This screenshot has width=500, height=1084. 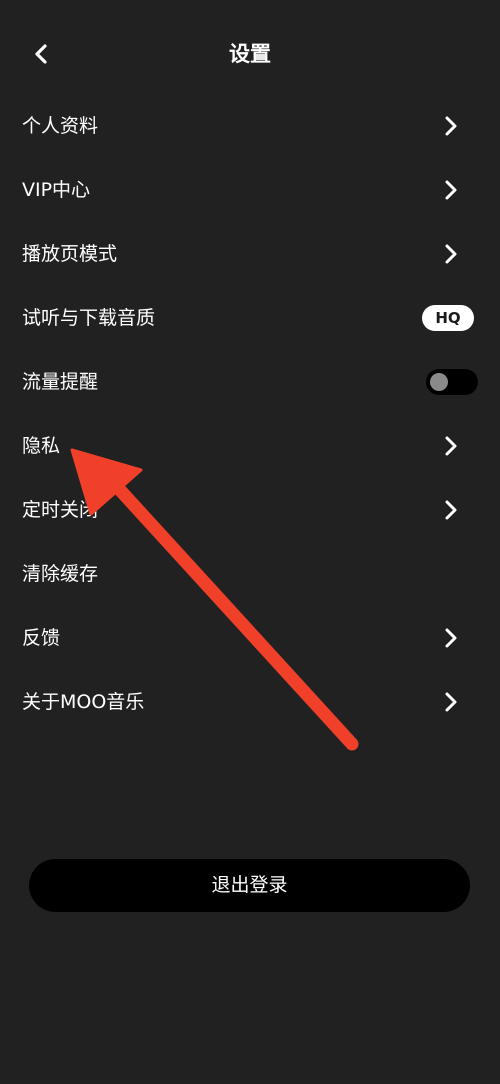 What do you see at coordinates (250, 574) in the screenshot?
I see `settings-item-clear-cache: 清除缓存` at bounding box center [250, 574].